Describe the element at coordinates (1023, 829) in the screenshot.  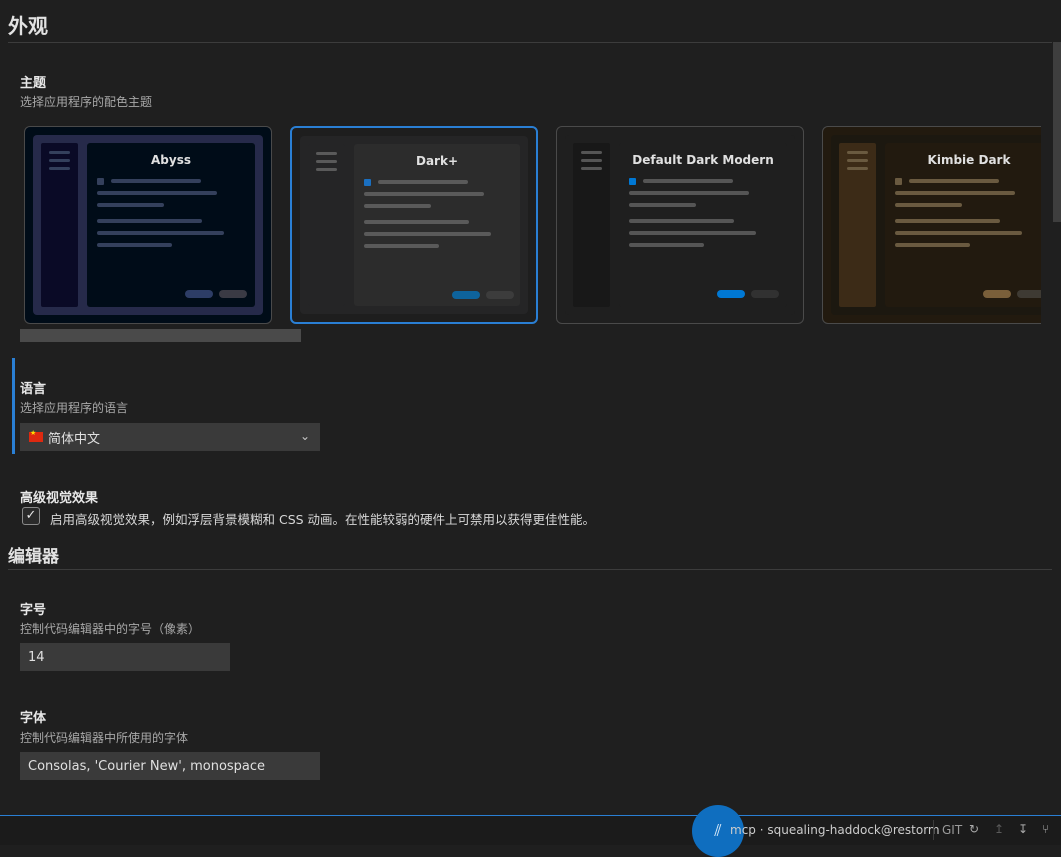
I see `pull-icon: ↧` at that location.